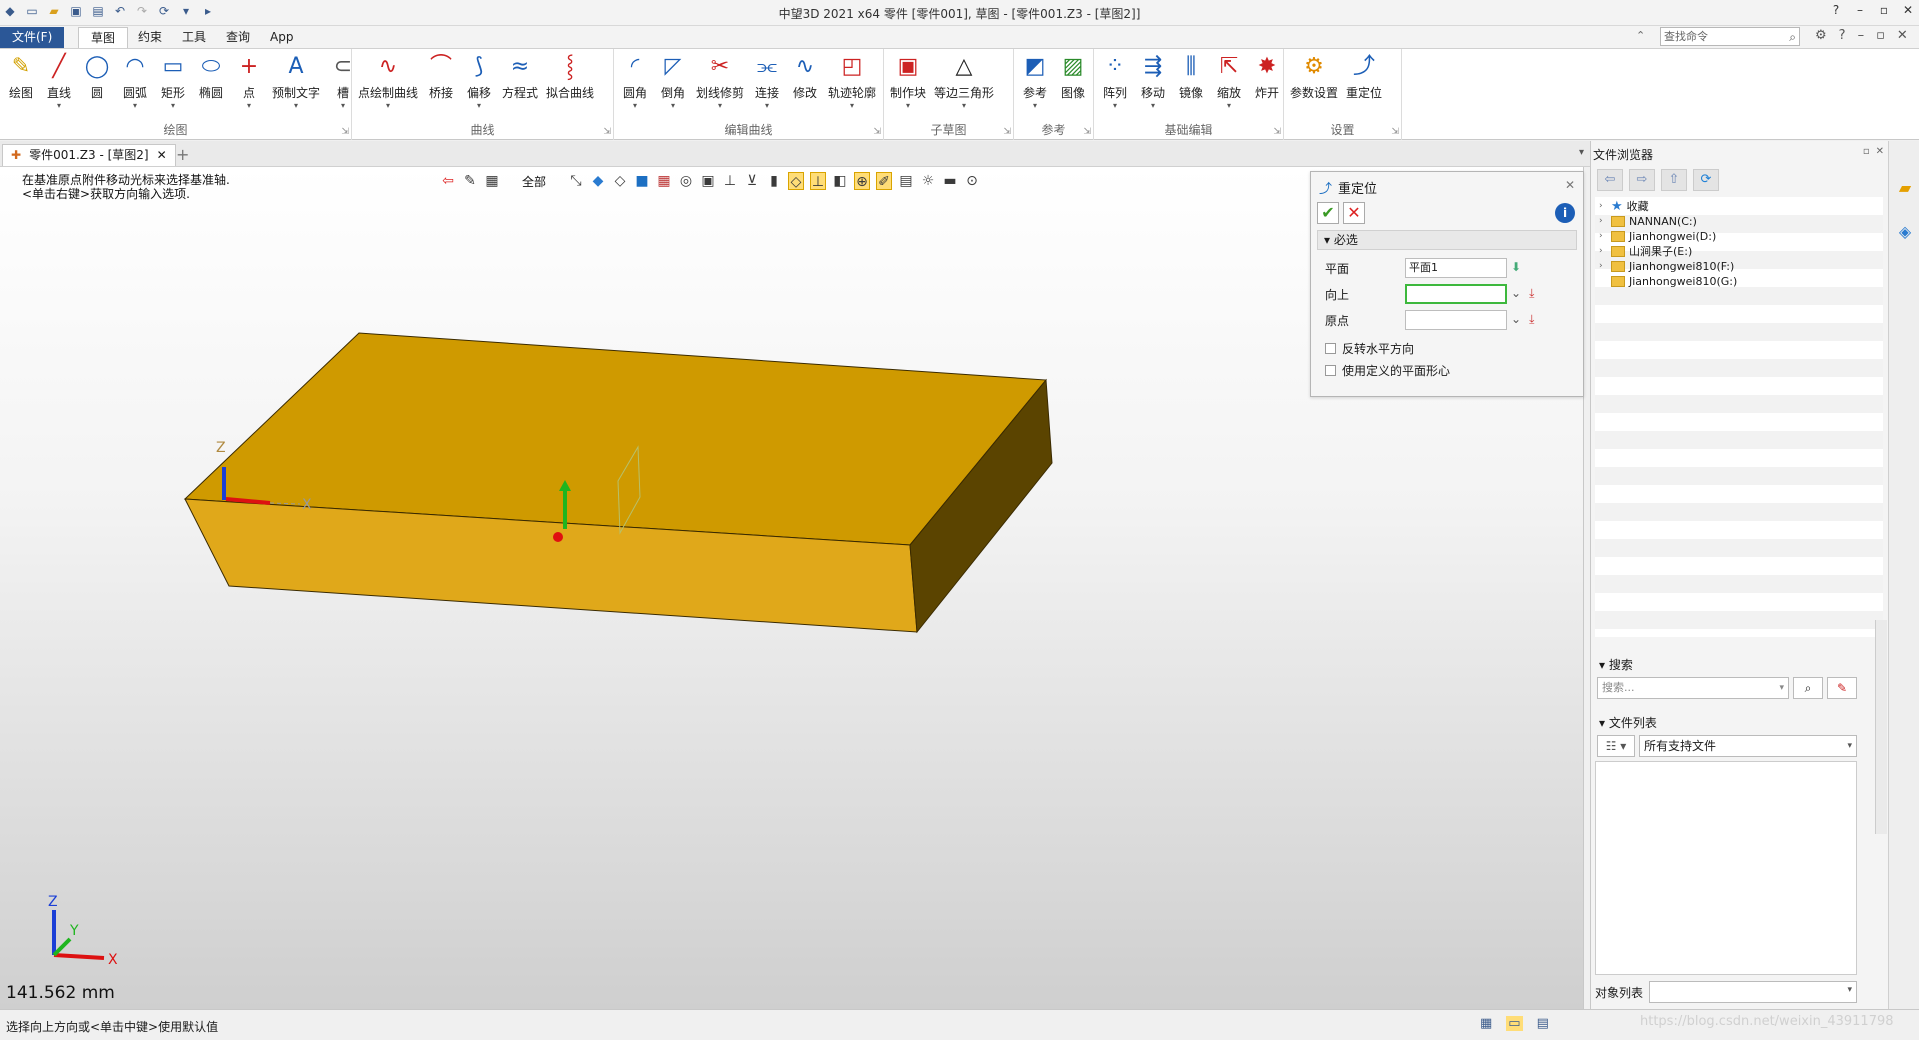 The width and height of the screenshot is (1919, 1040). Describe the element at coordinates (296, 81) in the screenshot. I see `ribbon-button-text: A 预制文字 ▾` at that location.